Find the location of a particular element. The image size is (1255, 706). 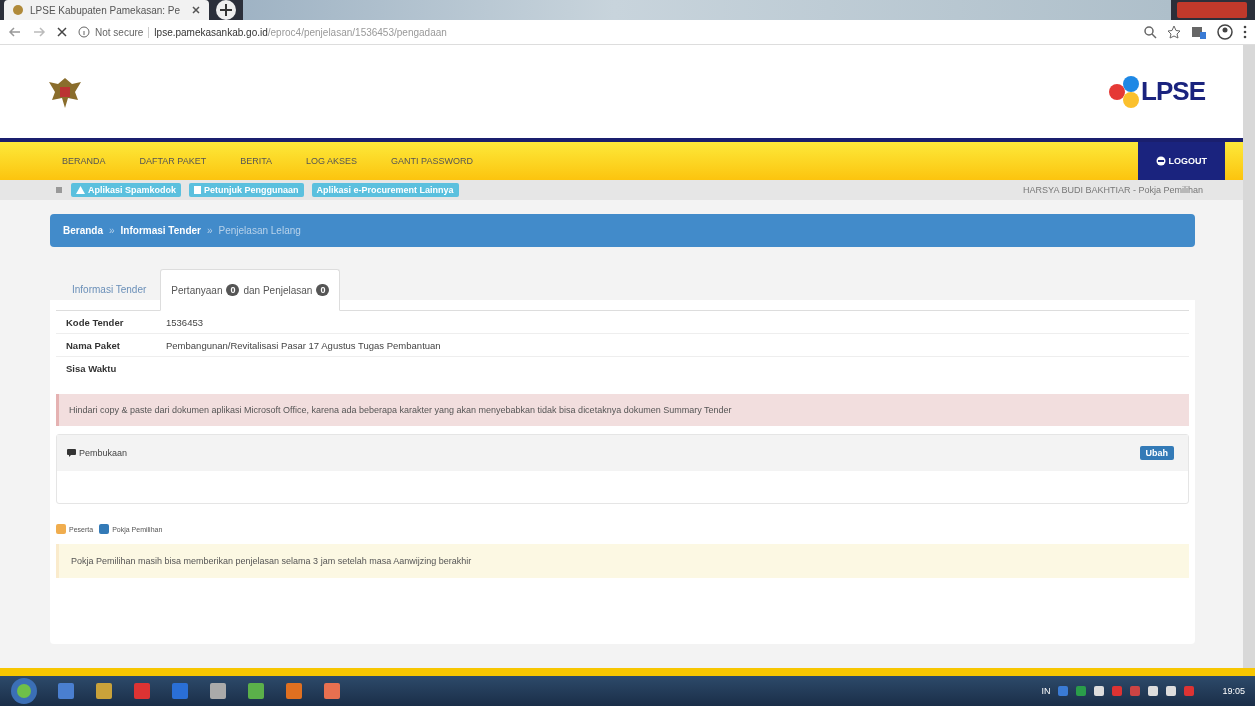

scrollbar is located at coordinates (1249, 356).